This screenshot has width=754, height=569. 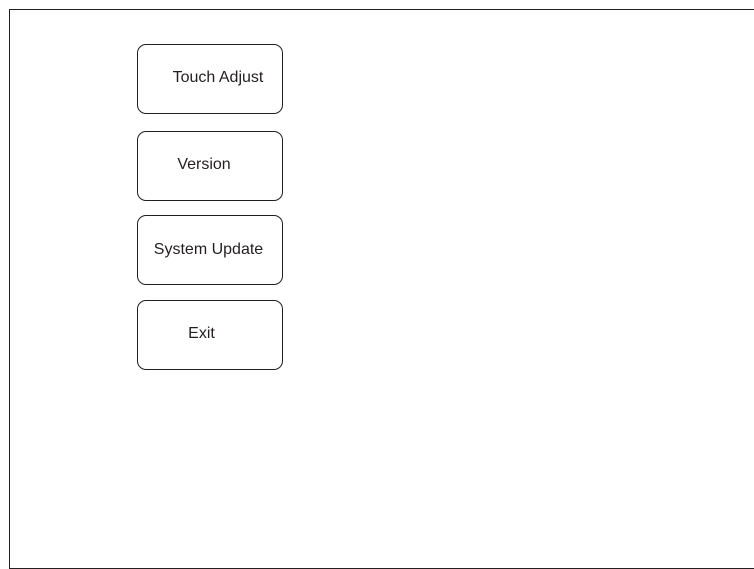 I want to click on version-button: Version, so click(x=210, y=166).